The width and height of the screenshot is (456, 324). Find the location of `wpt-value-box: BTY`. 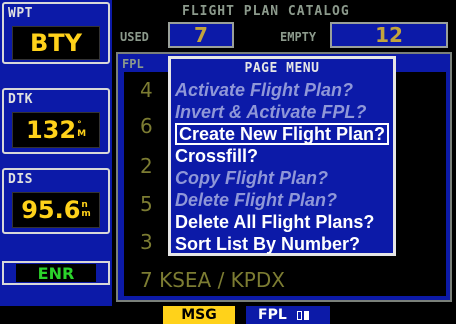

wpt-value-box: BTY is located at coordinates (56, 43).